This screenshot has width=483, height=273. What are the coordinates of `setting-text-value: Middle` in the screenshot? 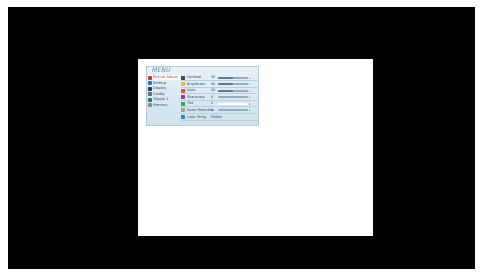 It's located at (217, 116).